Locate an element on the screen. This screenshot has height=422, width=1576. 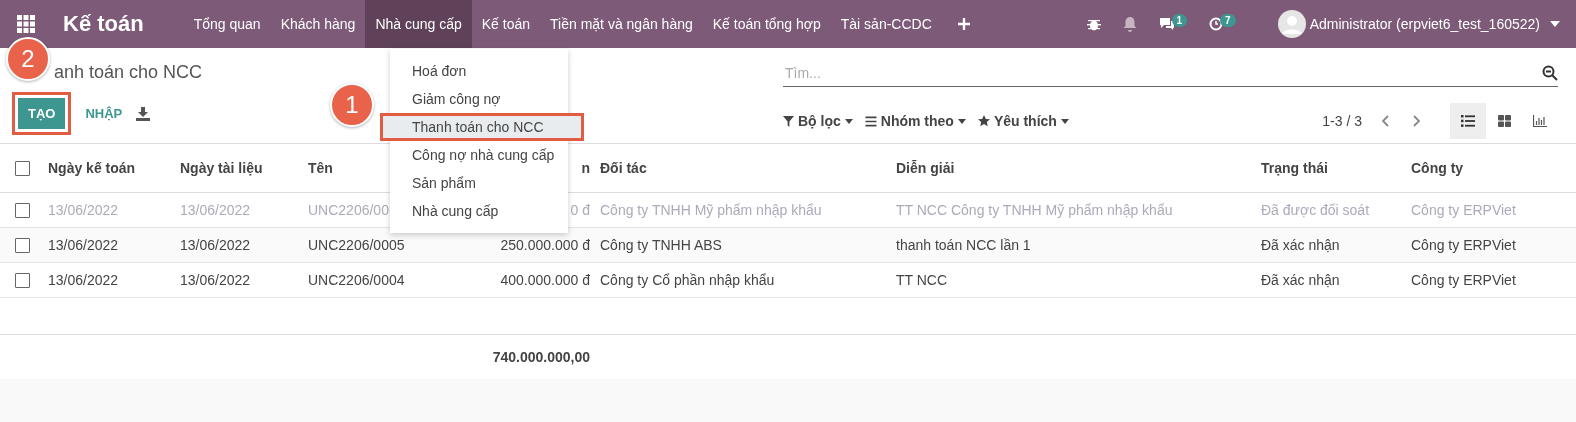
table-cell-text: Công ty Cổ phần nhập khẩu is located at coordinates (687, 280).